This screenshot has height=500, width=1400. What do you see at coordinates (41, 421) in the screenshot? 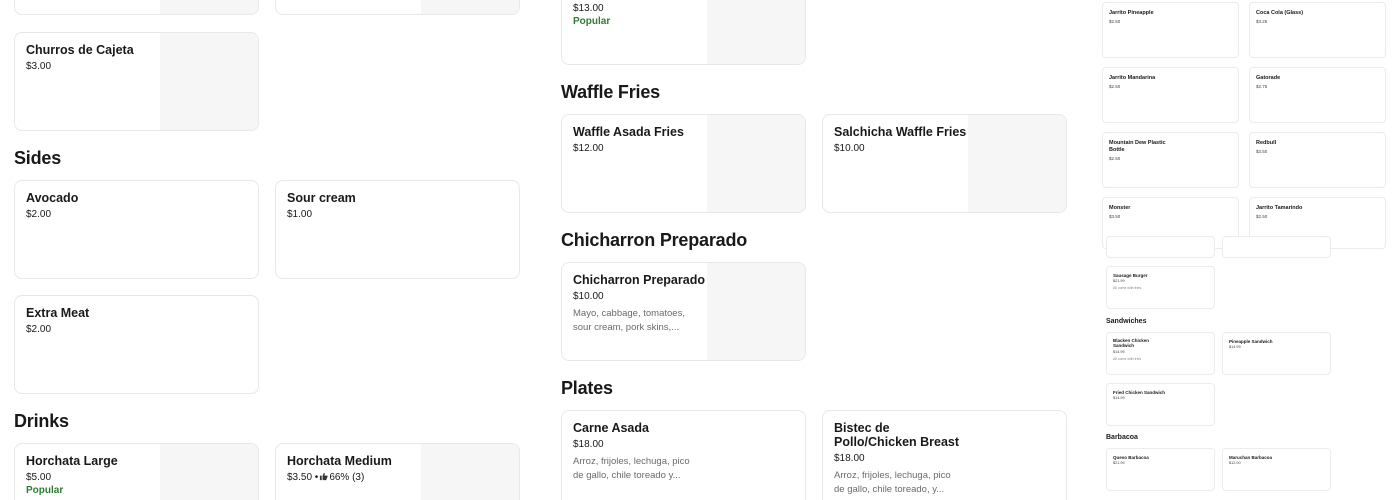
I see `section-heading-drinks: Drinks` at bounding box center [41, 421].